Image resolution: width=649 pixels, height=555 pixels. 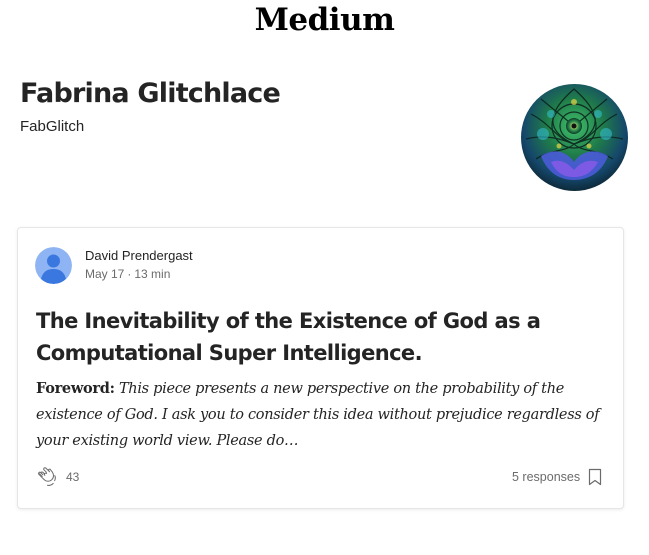 What do you see at coordinates (595, 477) in the screenshot?
I see `bookmark-icon` at bounding box center [595, 477].